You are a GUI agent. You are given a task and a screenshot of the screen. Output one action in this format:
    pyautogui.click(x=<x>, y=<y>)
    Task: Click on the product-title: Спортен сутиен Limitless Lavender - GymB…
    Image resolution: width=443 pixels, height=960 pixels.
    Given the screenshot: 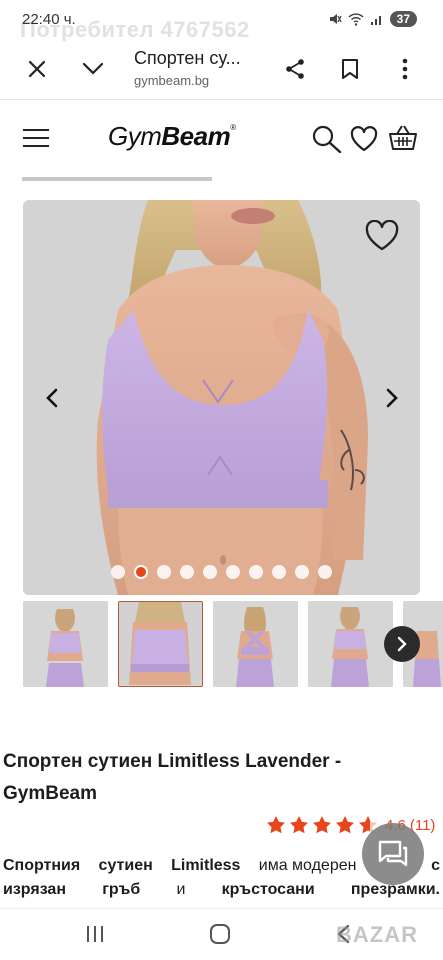 What is the action you would take?
    pyautogui.click(x=172, y=777)
    